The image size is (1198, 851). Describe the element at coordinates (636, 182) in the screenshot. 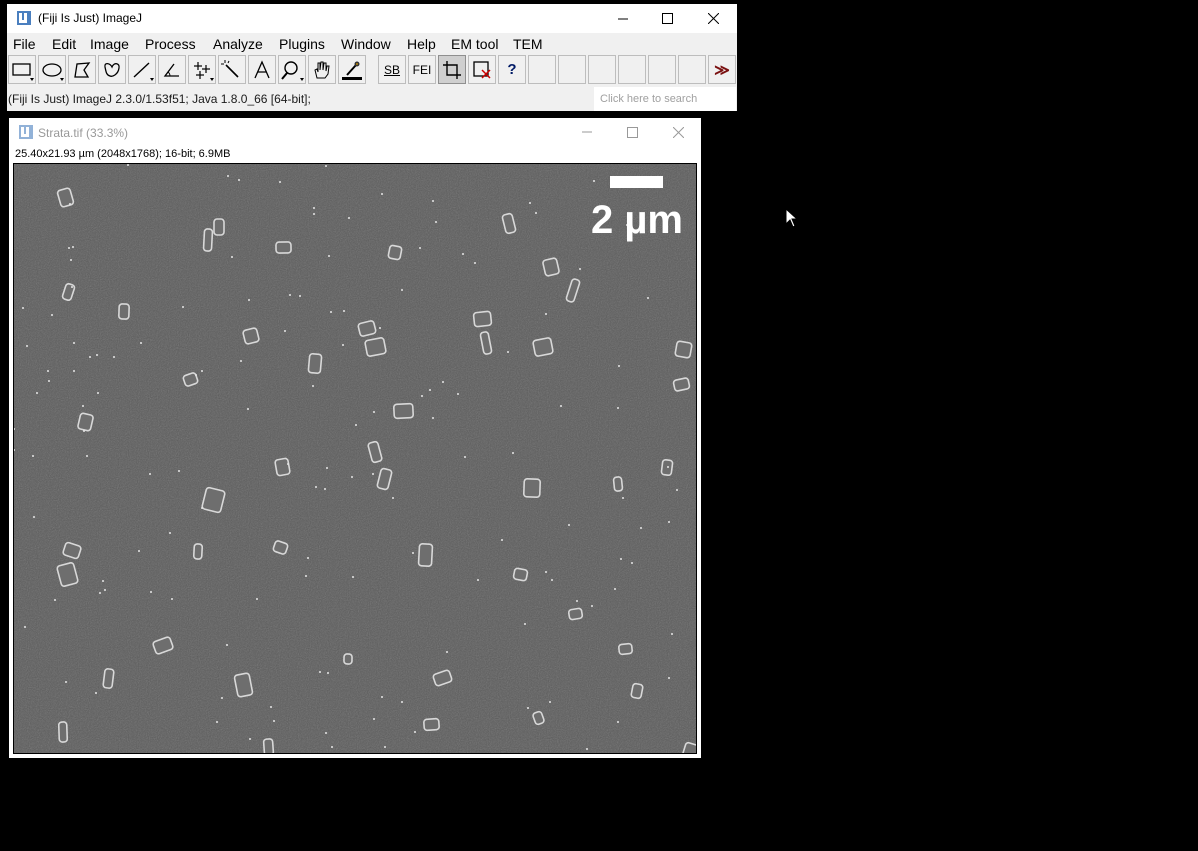

I see `scale-bar` at that location.